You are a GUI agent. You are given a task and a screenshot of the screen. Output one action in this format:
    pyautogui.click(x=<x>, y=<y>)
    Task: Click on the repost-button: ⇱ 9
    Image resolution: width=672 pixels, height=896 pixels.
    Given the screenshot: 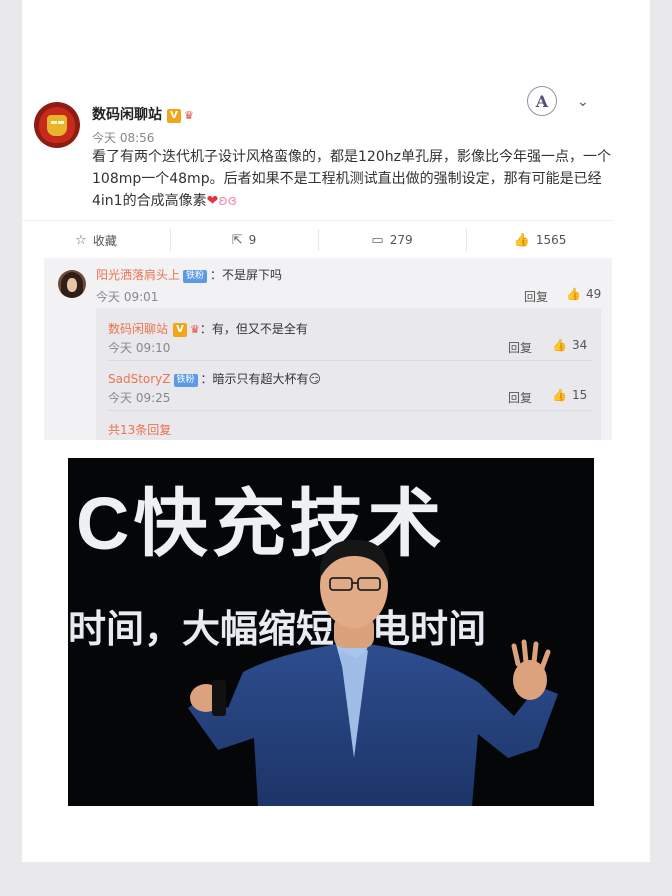 What is the action you would take?
    pyautogui.click(x=244, y=240)
    